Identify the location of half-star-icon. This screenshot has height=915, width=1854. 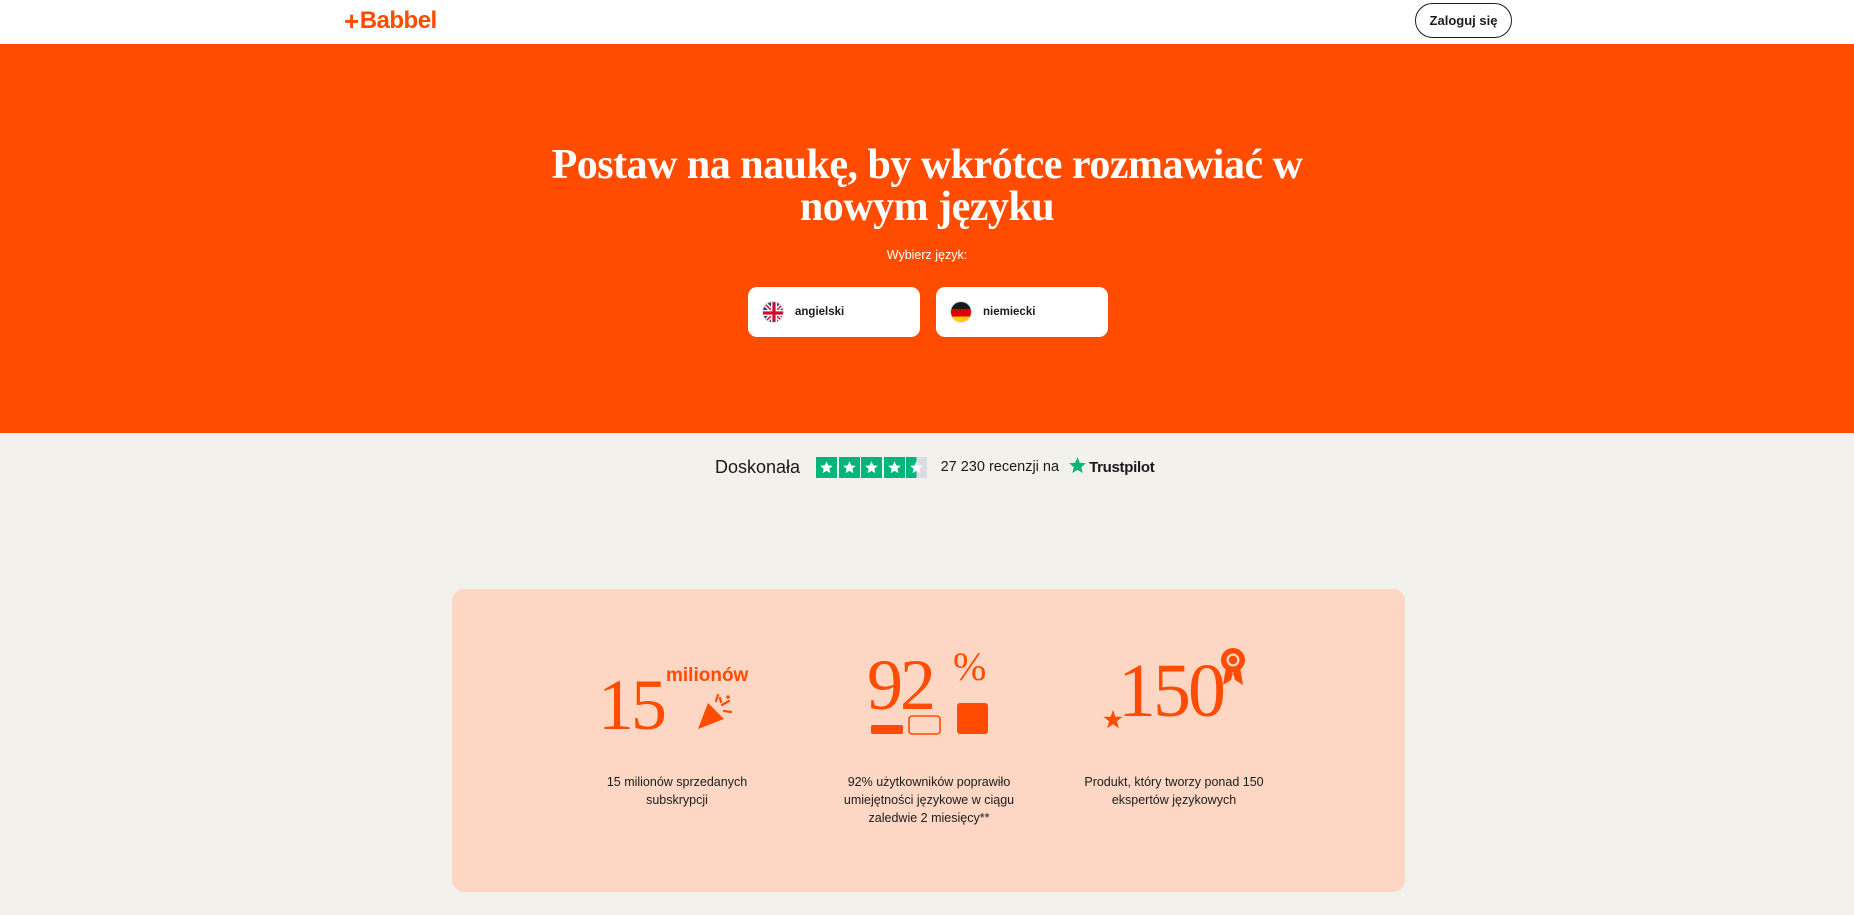
(917, 467).